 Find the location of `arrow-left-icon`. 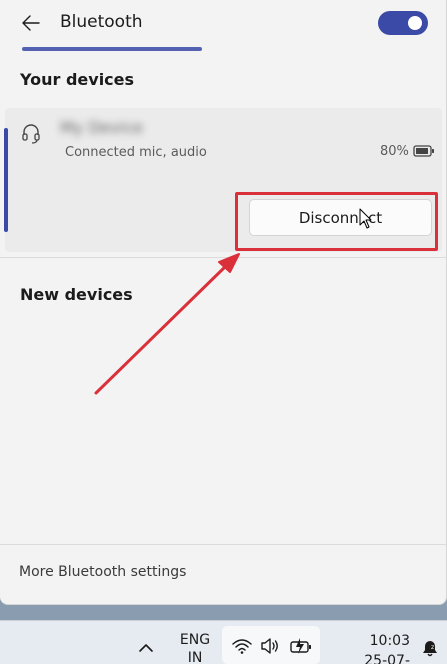

arrow-left-icon is located at coordinates (31, 23).